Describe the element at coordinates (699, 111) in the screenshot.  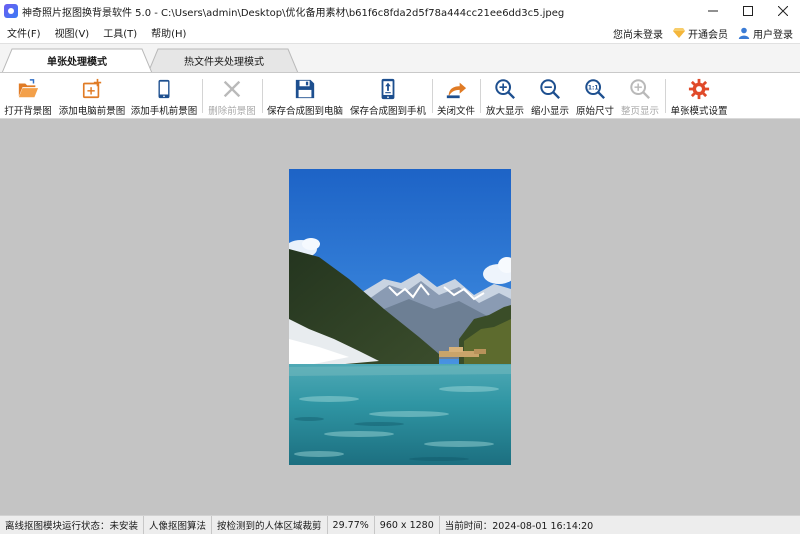
I see `single-mode-settings-label: 单张模式设置` at that location.